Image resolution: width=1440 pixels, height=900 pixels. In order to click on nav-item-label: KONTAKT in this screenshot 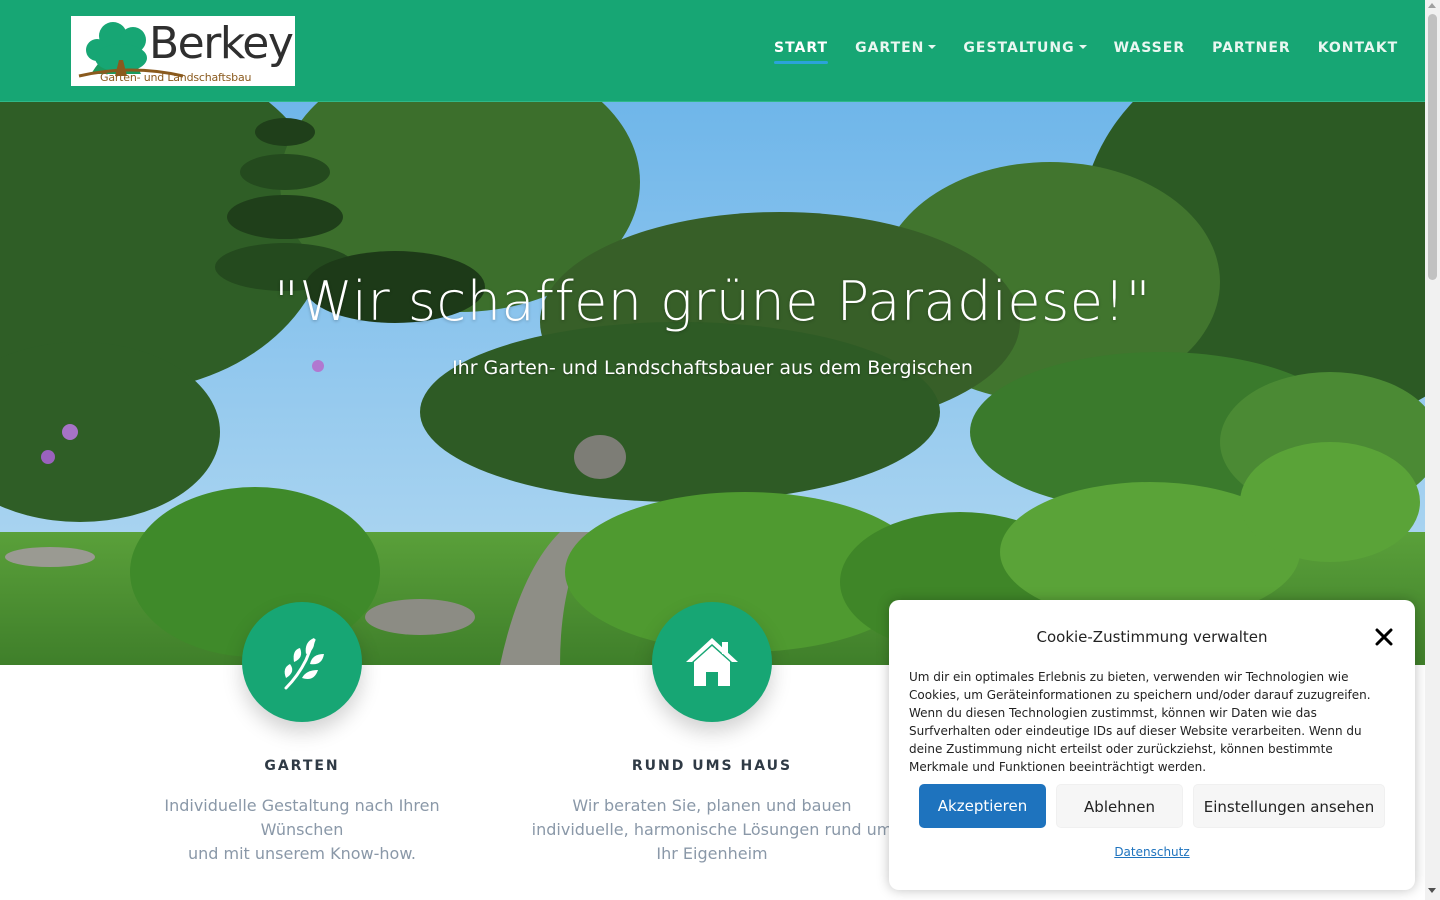, I will do `click(1358, 48)`.